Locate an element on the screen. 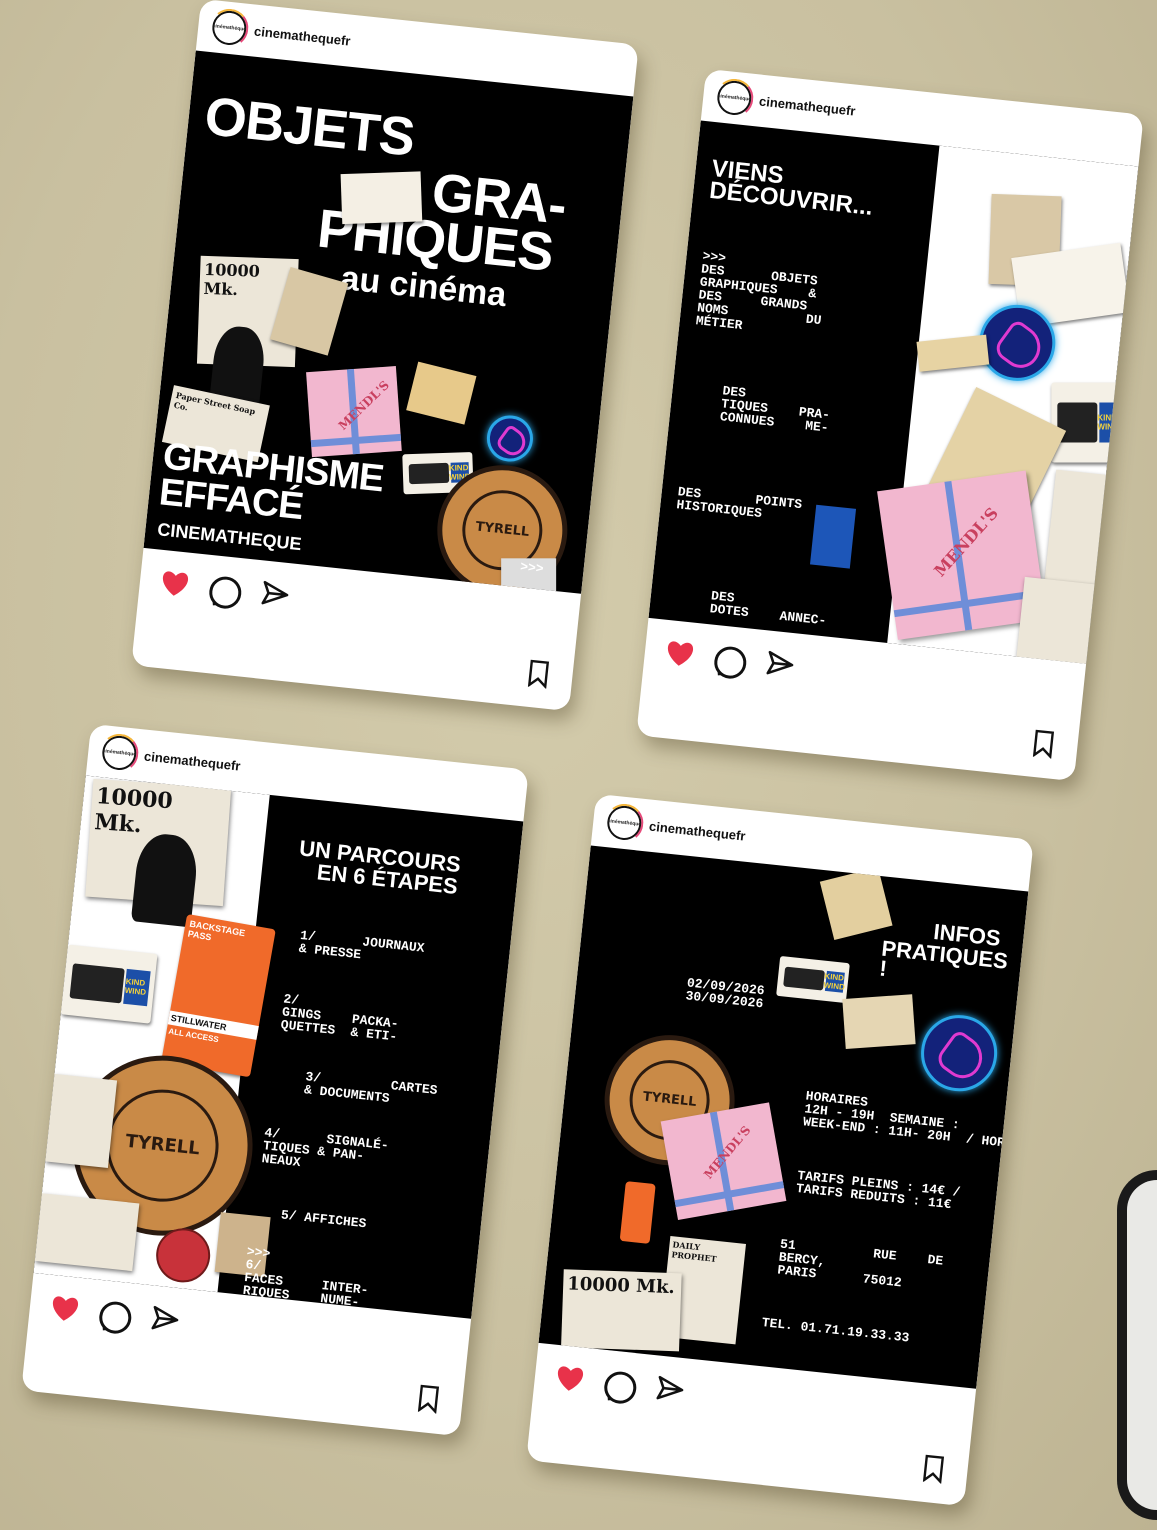 Image resolution: width=1157 pixels, height=1530 pixels. blue-ticket-image is located at coordinates (833, 536).